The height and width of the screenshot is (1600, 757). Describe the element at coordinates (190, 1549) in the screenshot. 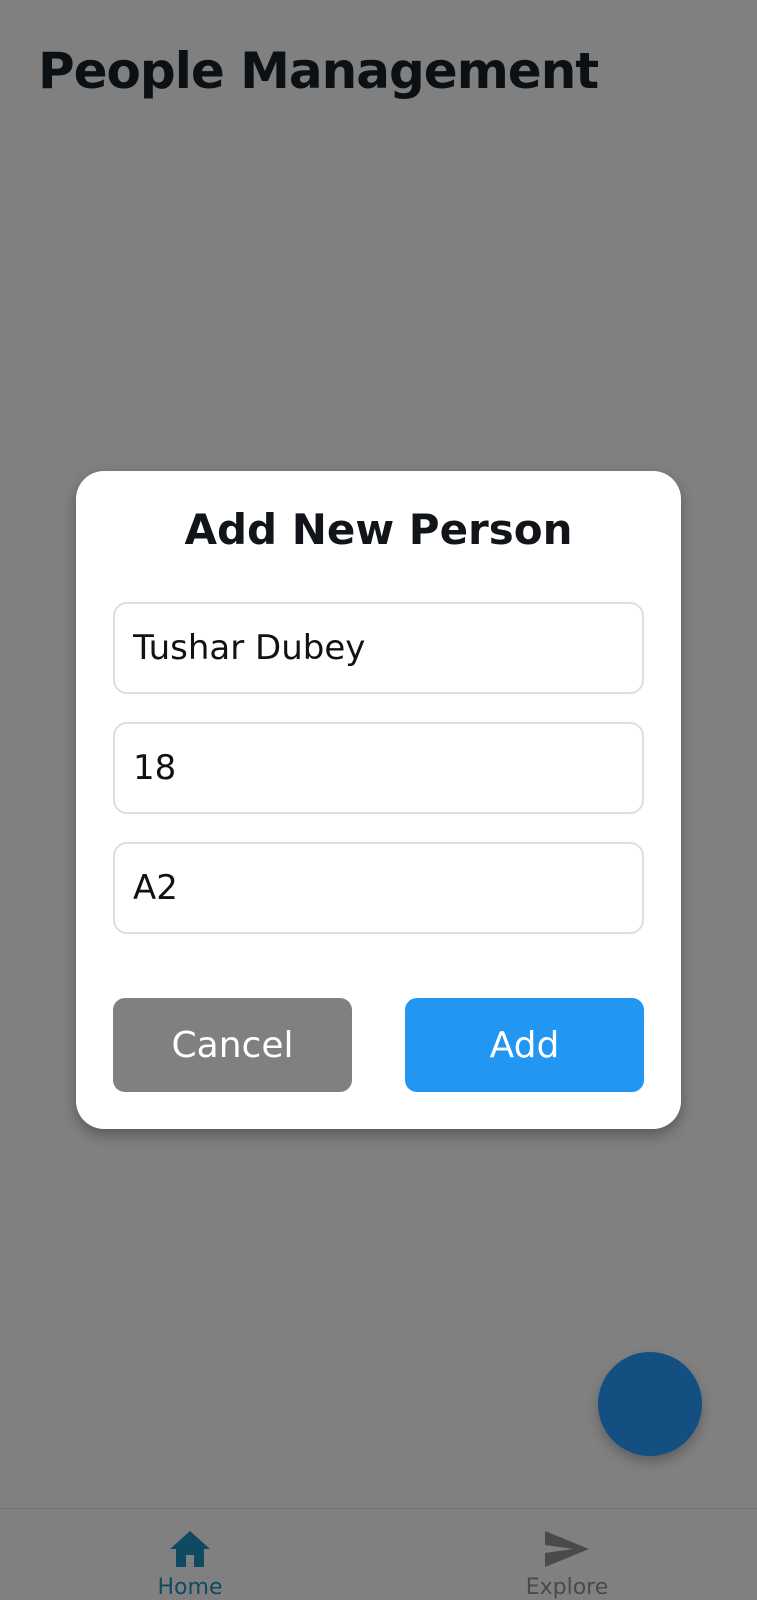

I see `home-icon` at that location.